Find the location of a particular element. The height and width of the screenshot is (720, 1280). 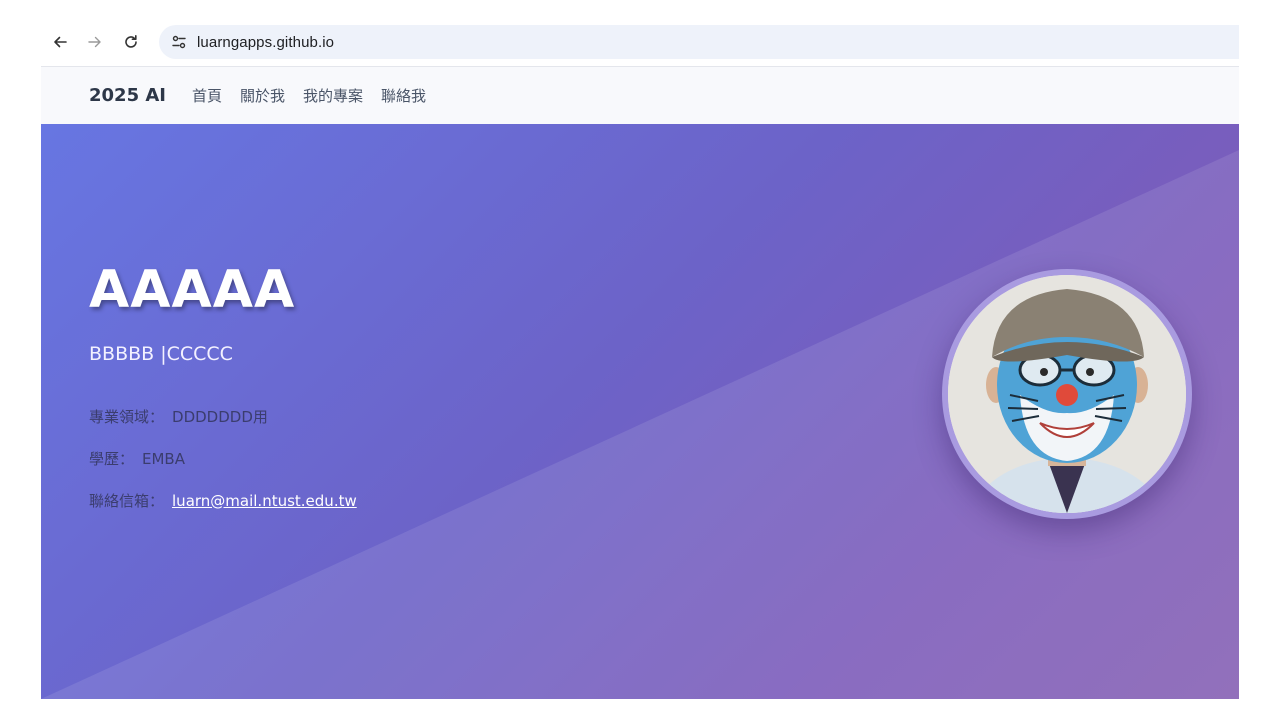

reload-icon is located at coordinates (131, 41).